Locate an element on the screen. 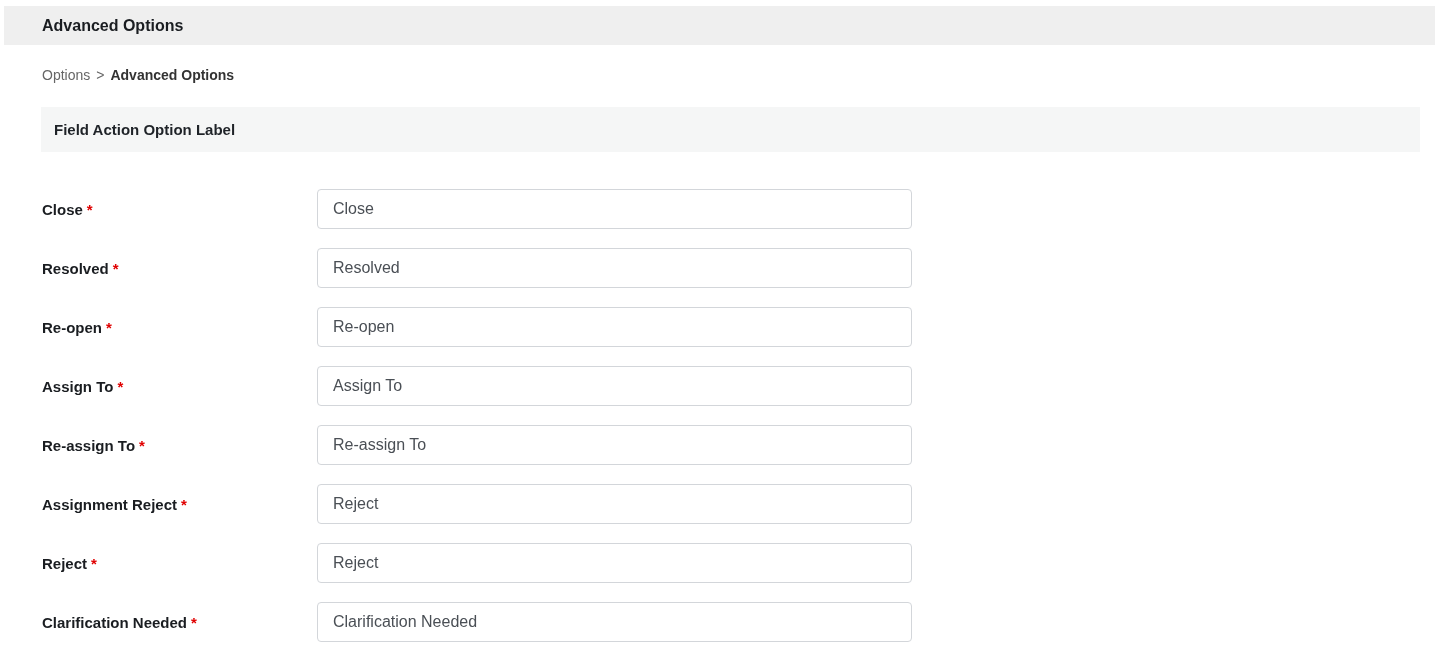 This screenshot has width=1435, height=669. field-label: Resolved * is located at coordinates (81, 268).